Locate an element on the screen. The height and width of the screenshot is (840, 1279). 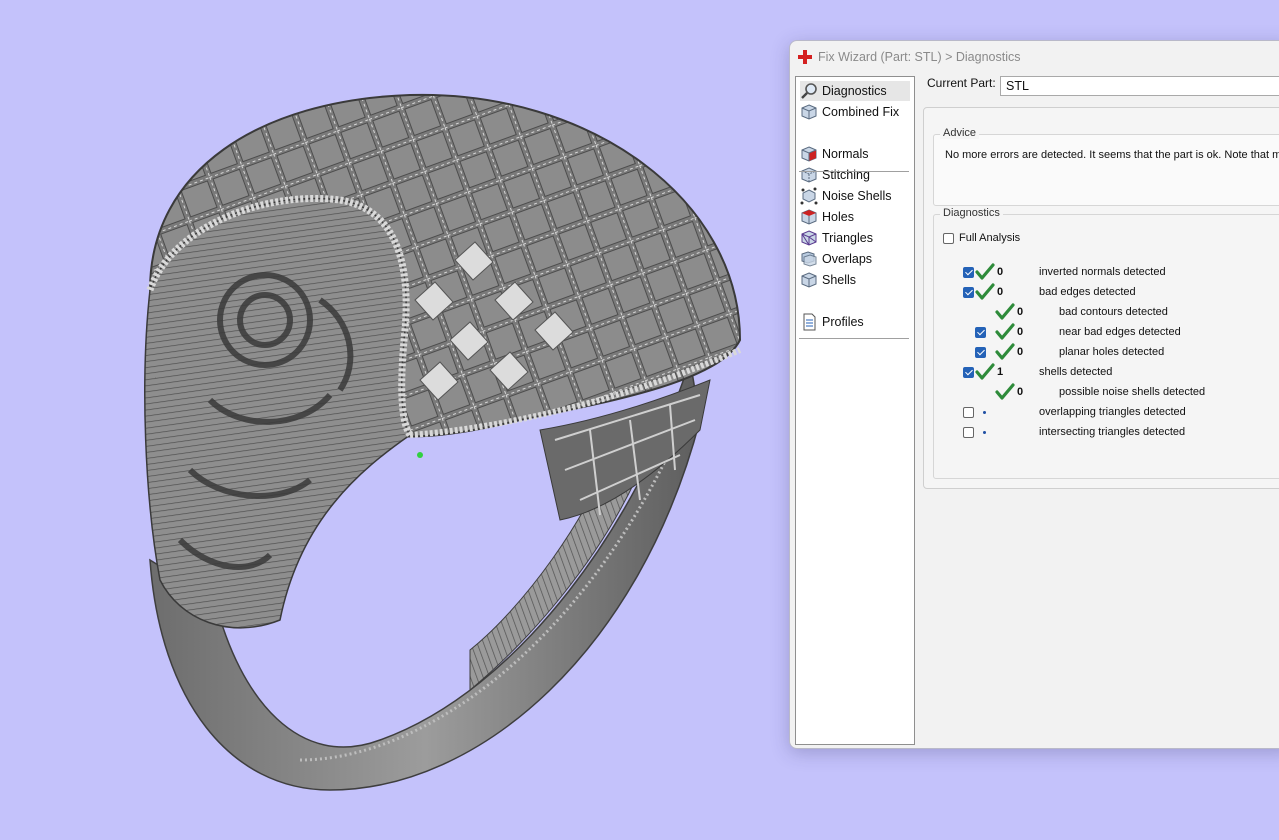
current-part-label: Current Part: is located at coordinates (961, 83).